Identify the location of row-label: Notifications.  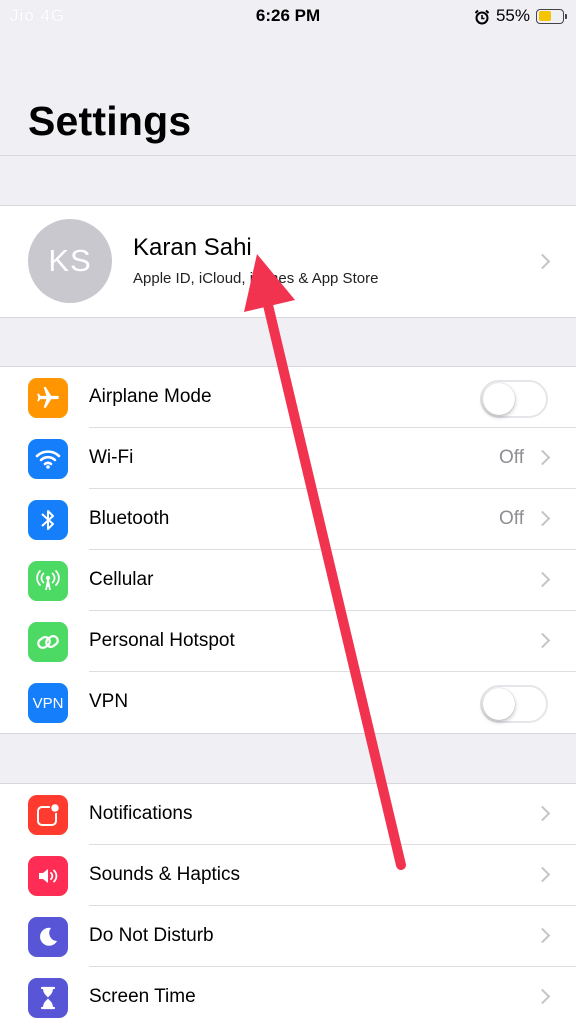
(141, 813).